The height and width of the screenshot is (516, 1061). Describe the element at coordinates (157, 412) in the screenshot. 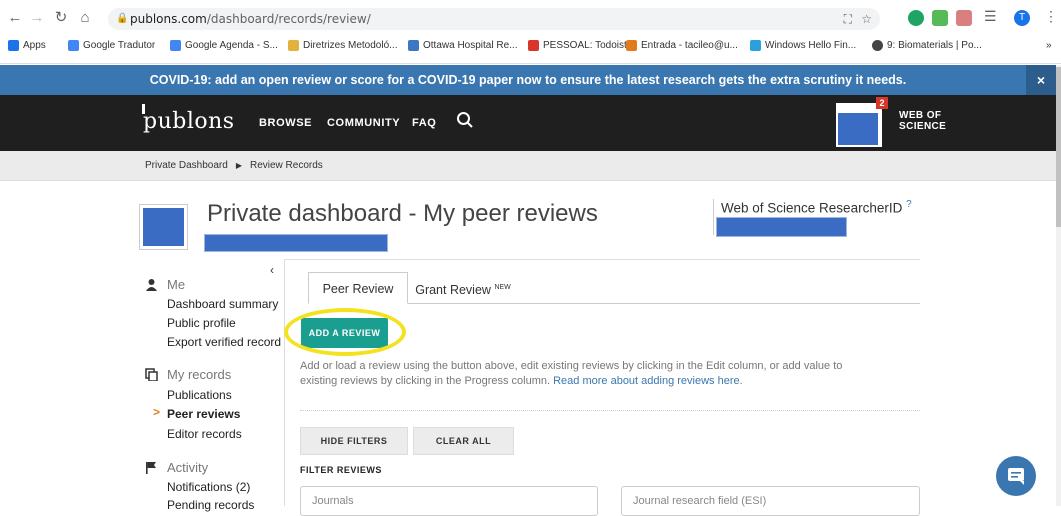

I see `active-chevron-icon: >` at that location.